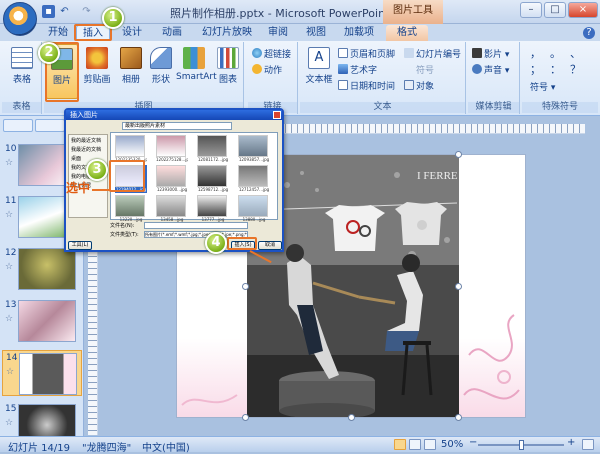  What do you see at coordinates (227, 33) in the screenshot?
I see `tab-slideshow: 幻灯片放映` at bounding box center [227, 33].